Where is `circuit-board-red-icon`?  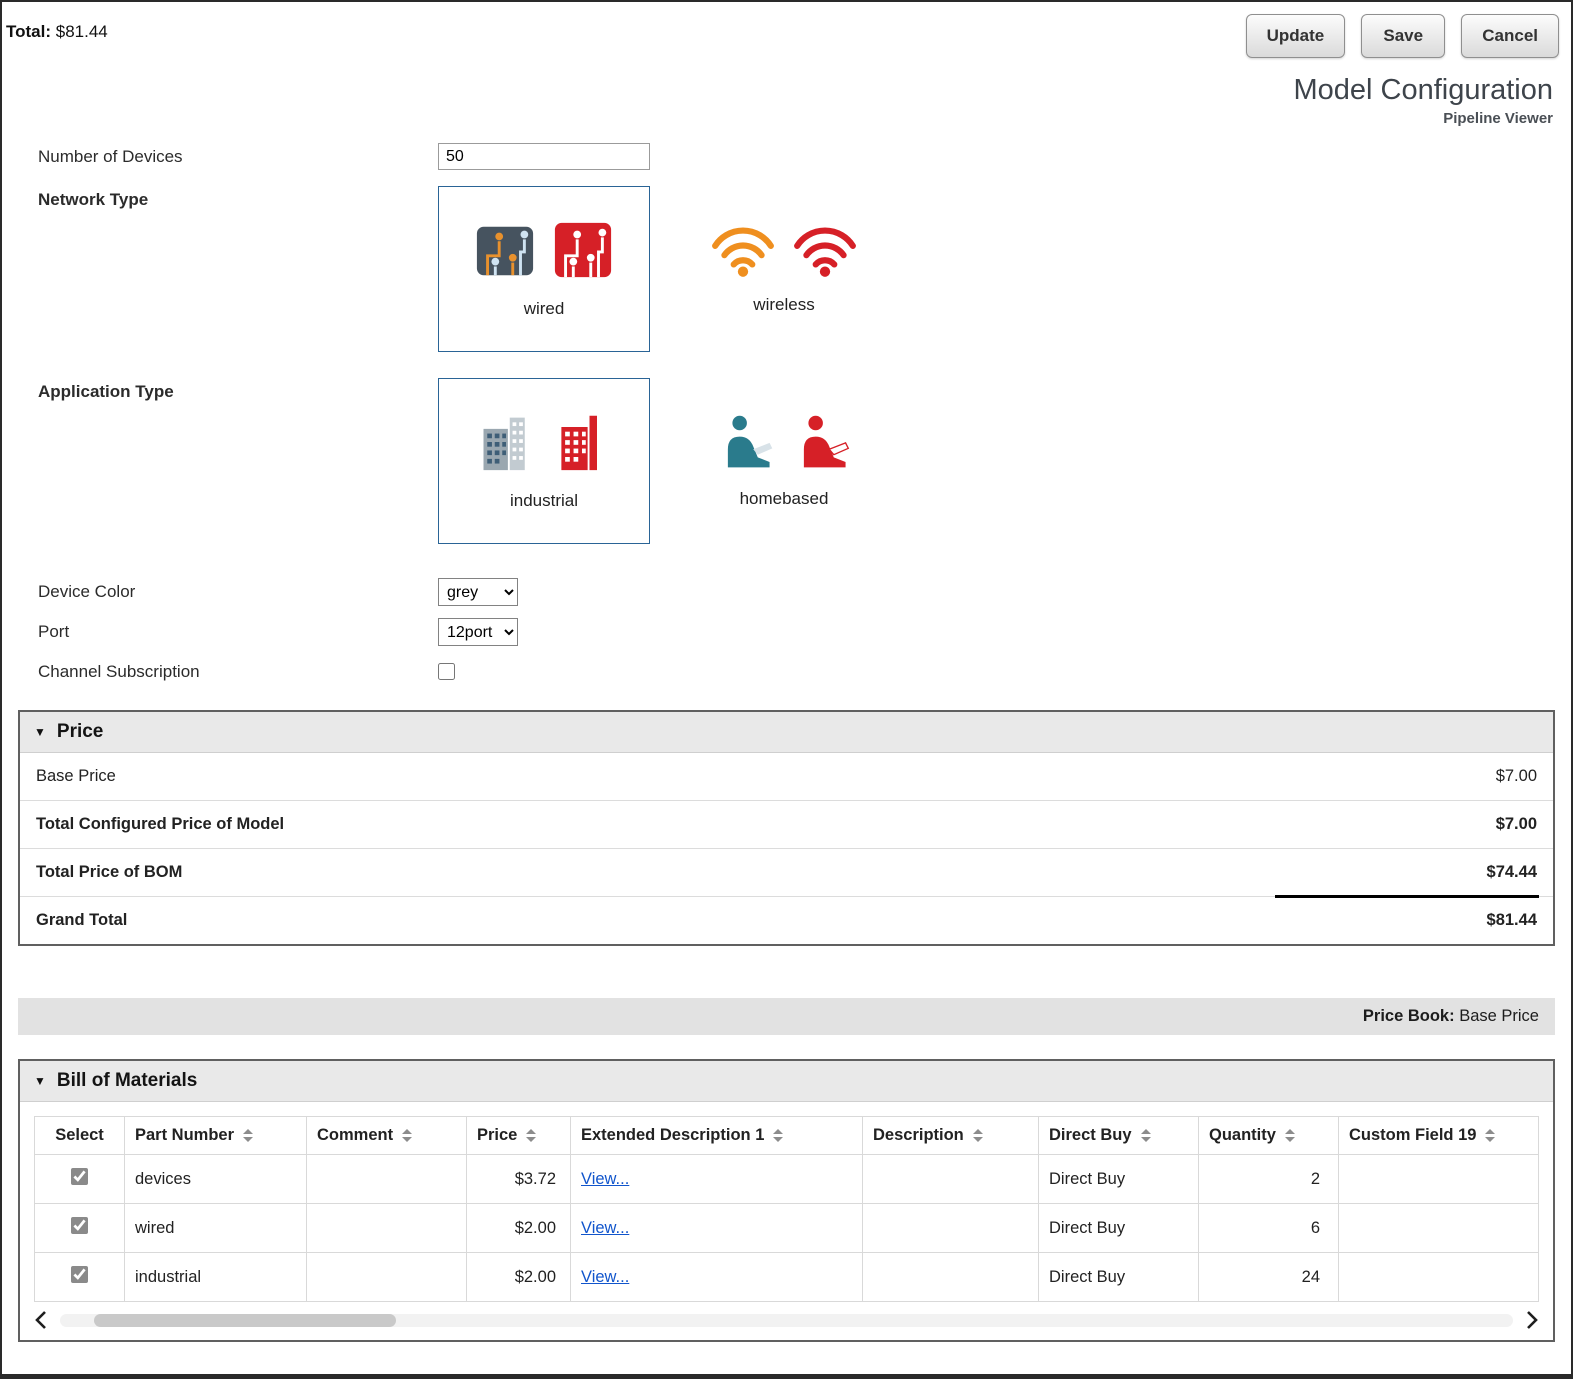
circuit-board-red-icon is located at coordinates (583, 250).